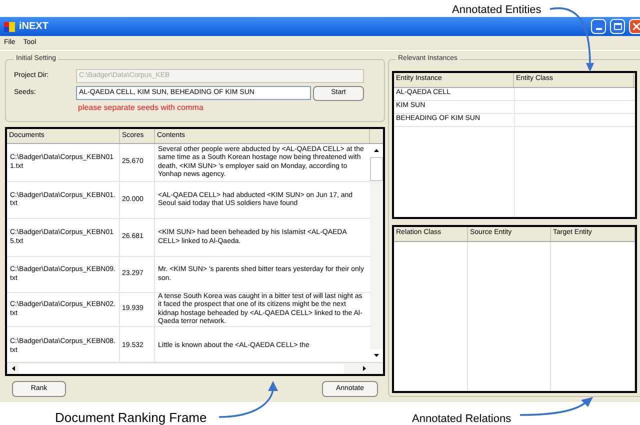 This screenshot has height=425, width=640. I want to click on callout-label: Annotated Entities, so click(497, 10).